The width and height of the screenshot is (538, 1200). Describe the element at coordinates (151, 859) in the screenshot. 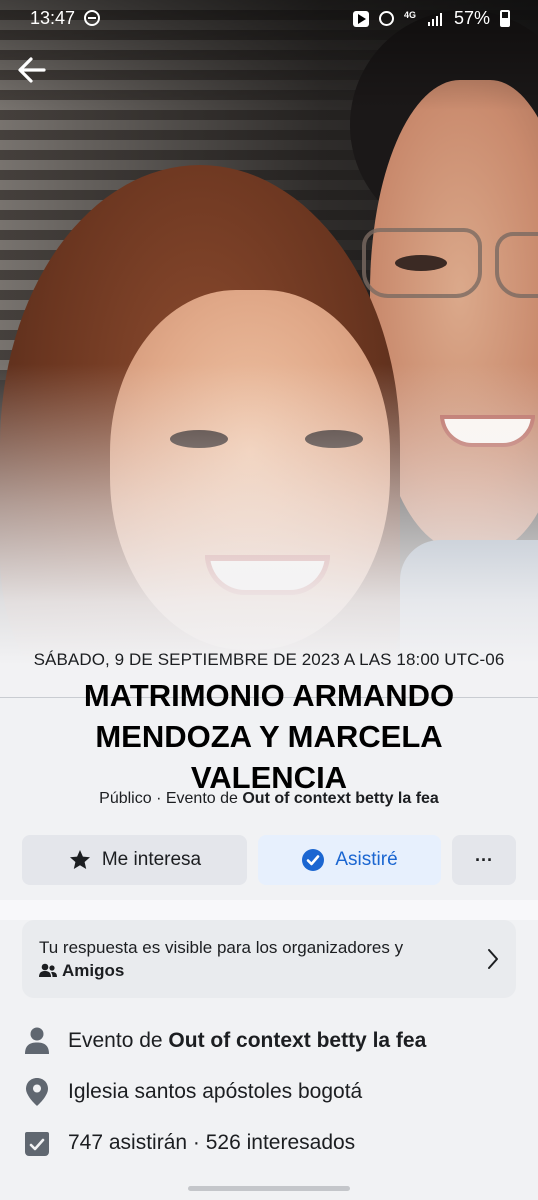

I see `interested-label: Me interesa` at that location.